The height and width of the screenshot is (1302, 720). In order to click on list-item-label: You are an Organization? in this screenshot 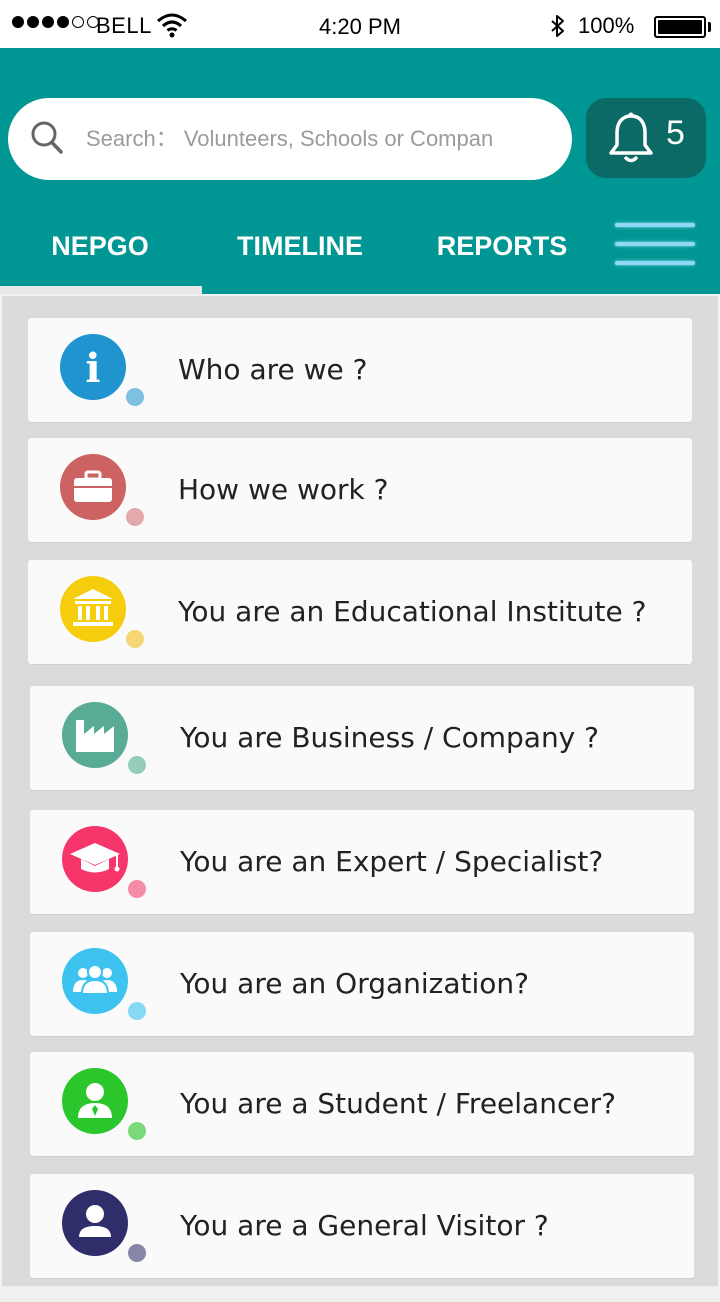, I will do `click(355, 983)`.